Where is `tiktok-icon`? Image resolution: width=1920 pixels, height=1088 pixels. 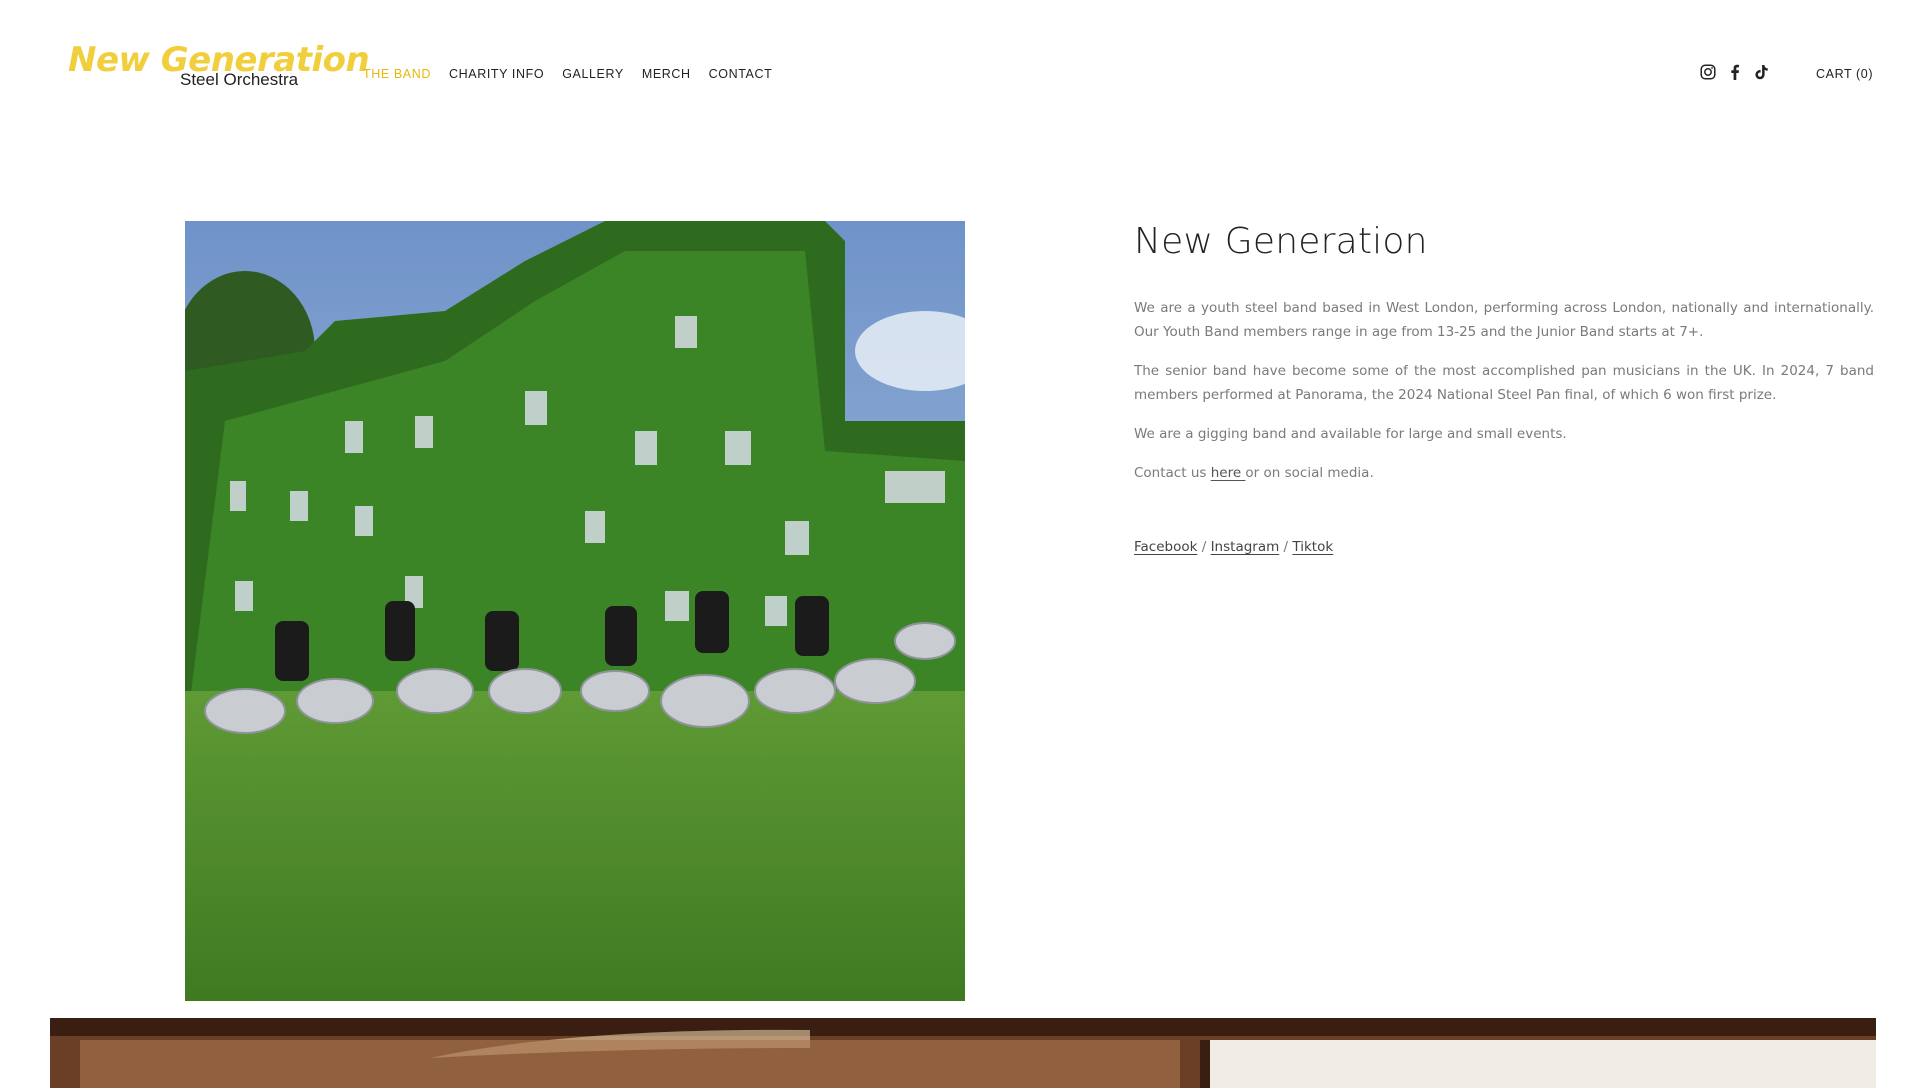 tiktok-icon is located at coordinates (1762, 72).